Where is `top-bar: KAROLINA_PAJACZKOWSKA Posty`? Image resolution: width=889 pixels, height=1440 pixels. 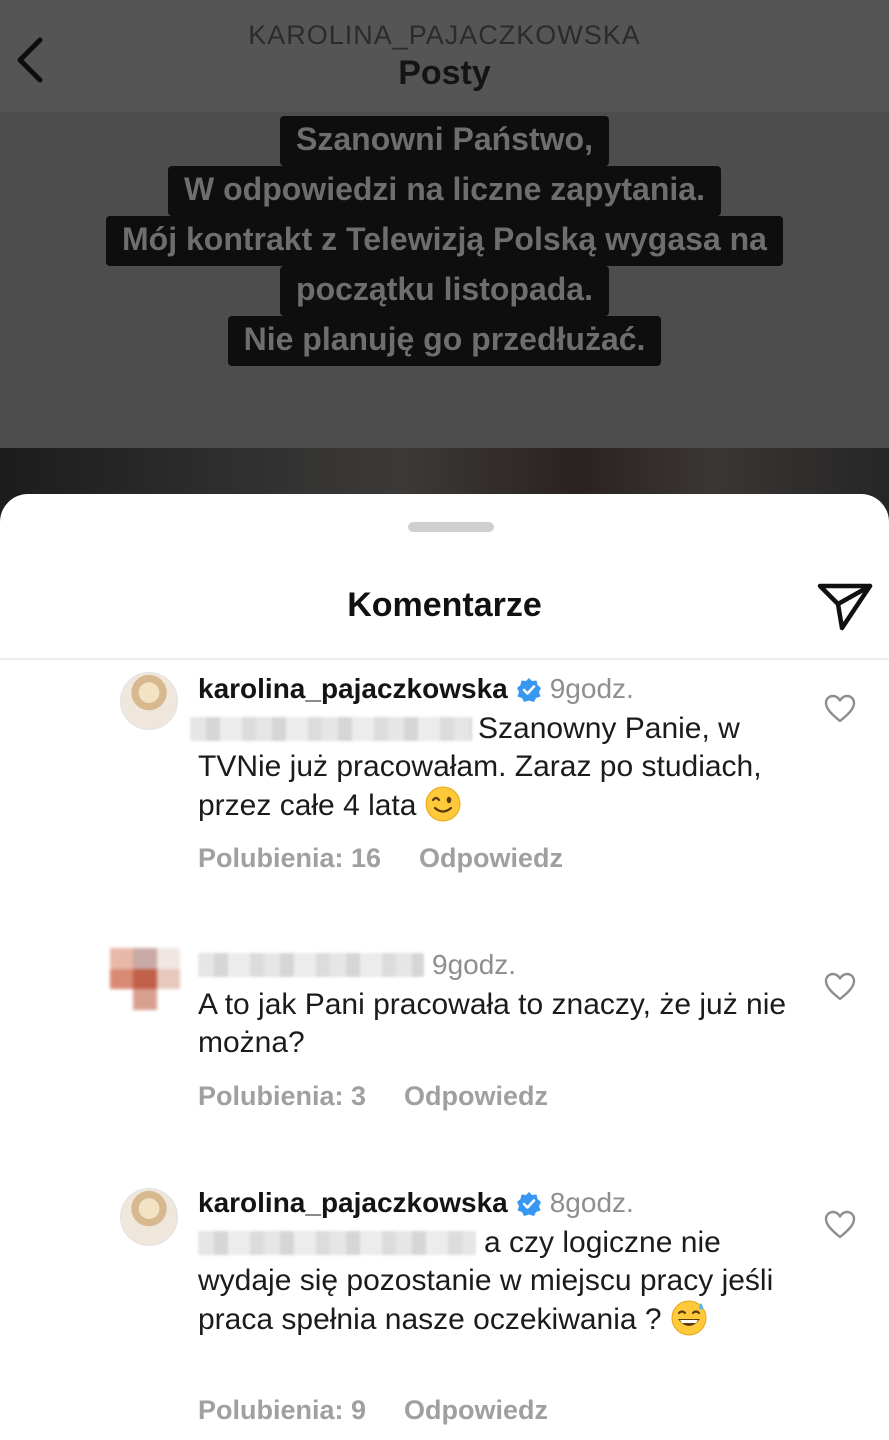 top-bar: KAROLINA_PAJACZKOWSKA Posty is located at coordinates (444, 56).